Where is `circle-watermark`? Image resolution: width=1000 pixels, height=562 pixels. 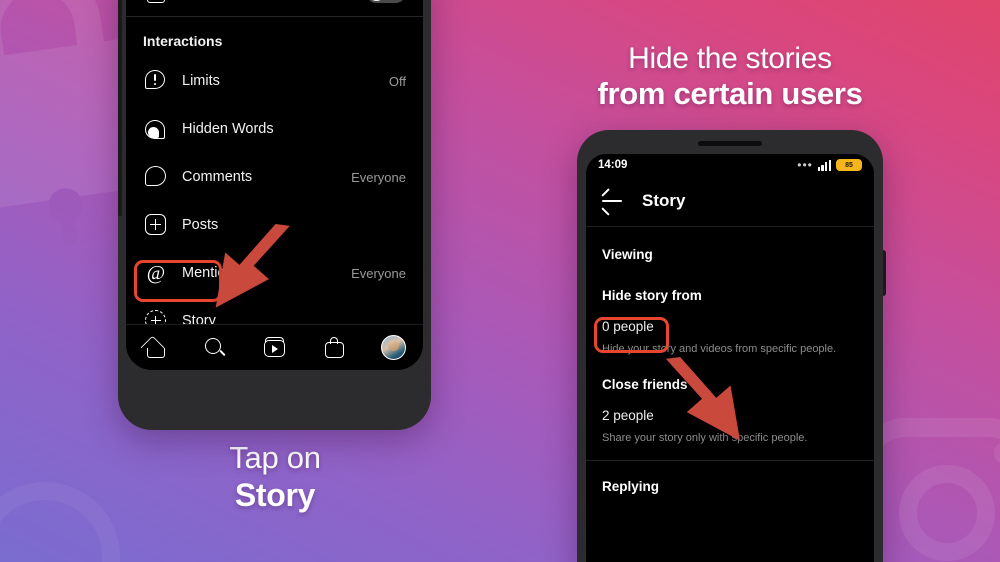 circle-watermark is located at coordinates (60, 522).